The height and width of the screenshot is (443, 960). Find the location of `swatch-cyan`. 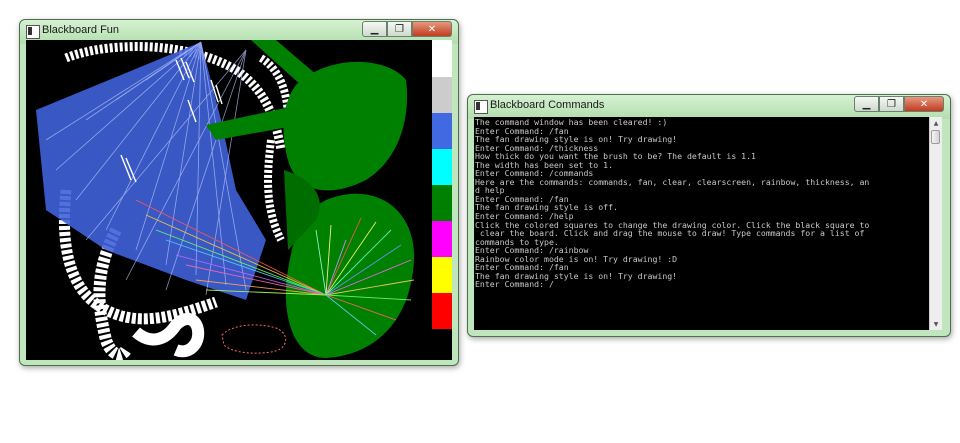

swatch-cyan is located at coordinates (442, 167).